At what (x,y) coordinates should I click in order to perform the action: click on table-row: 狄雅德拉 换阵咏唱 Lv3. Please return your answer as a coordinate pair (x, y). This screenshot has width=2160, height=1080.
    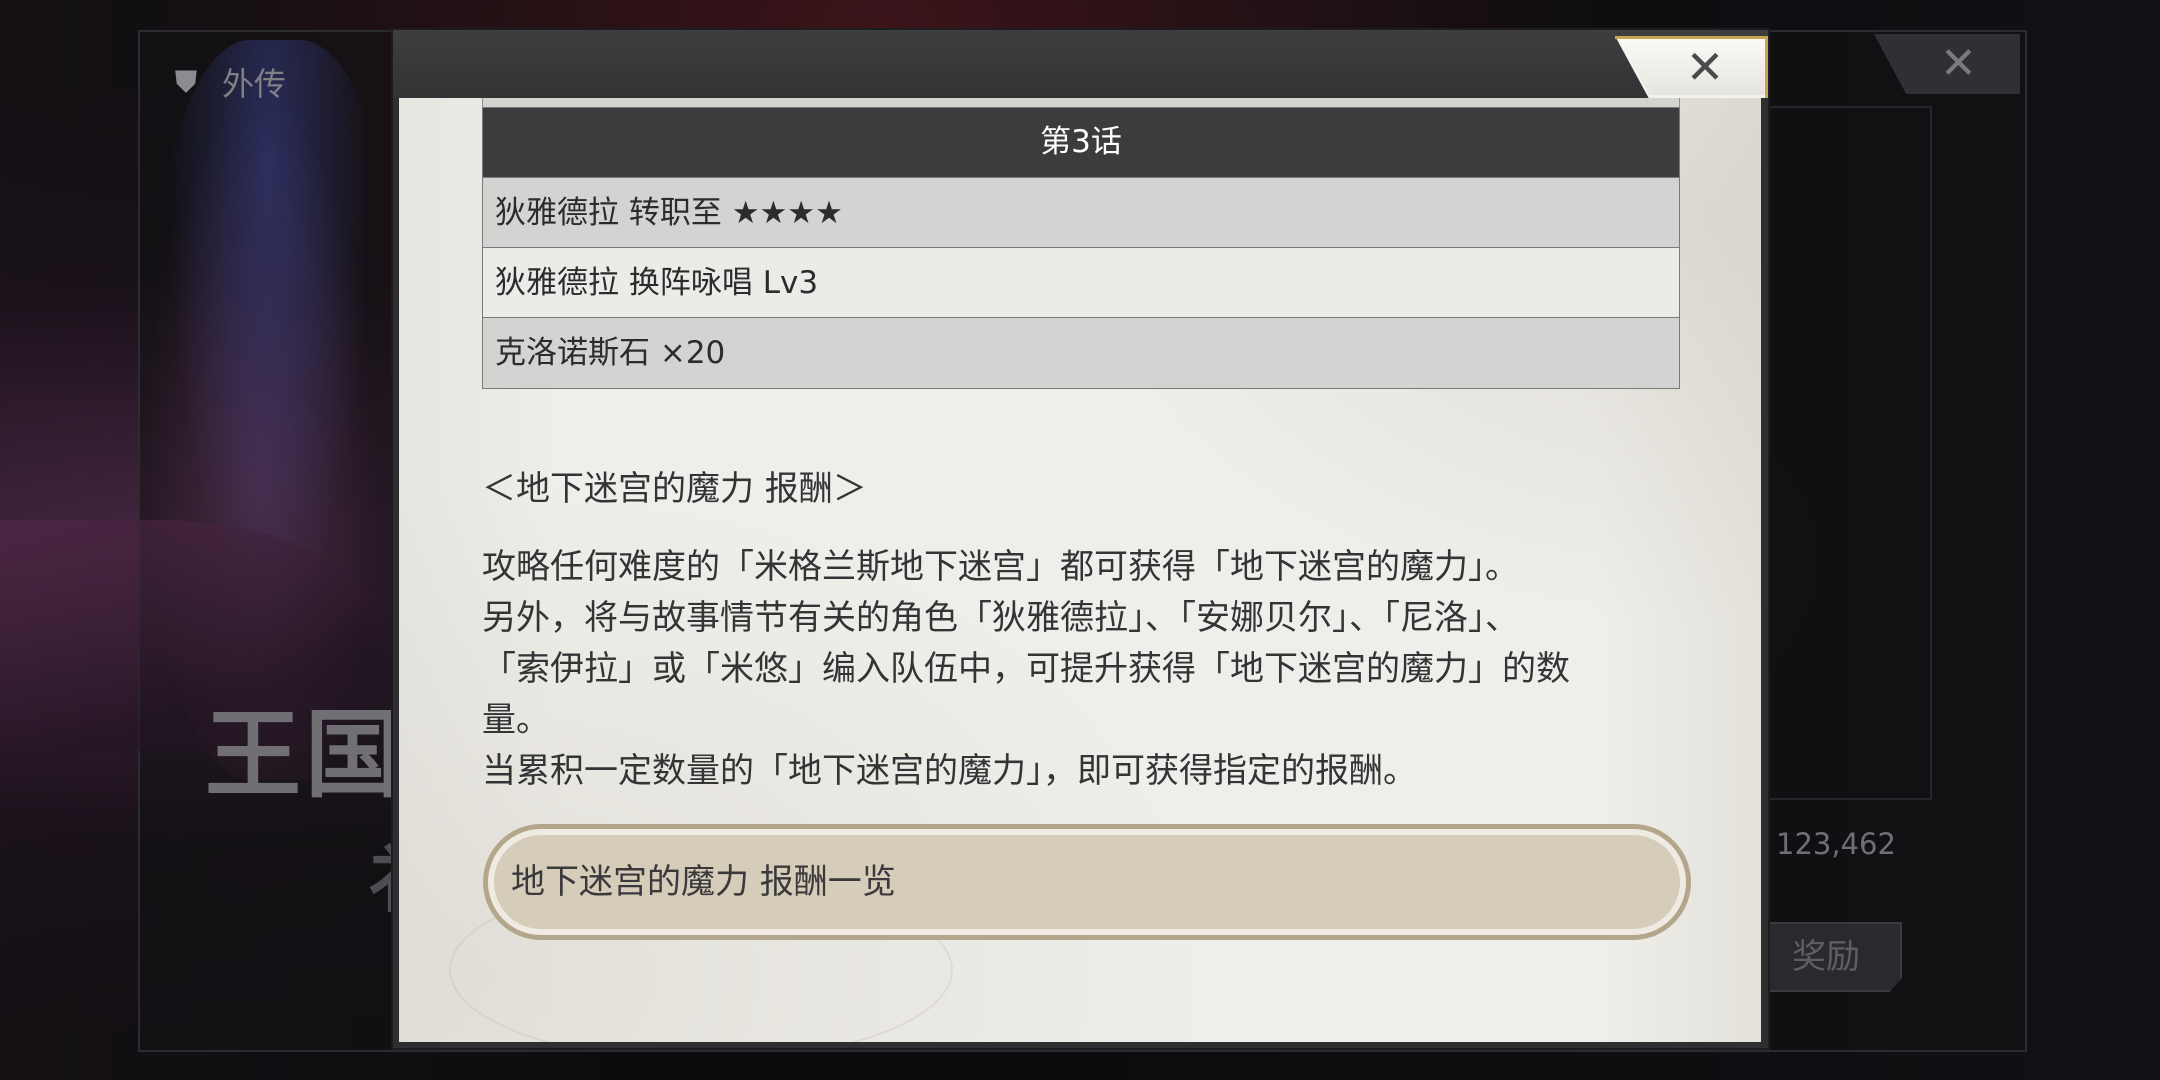
    Looking at the image, I should click on (1081, 283).